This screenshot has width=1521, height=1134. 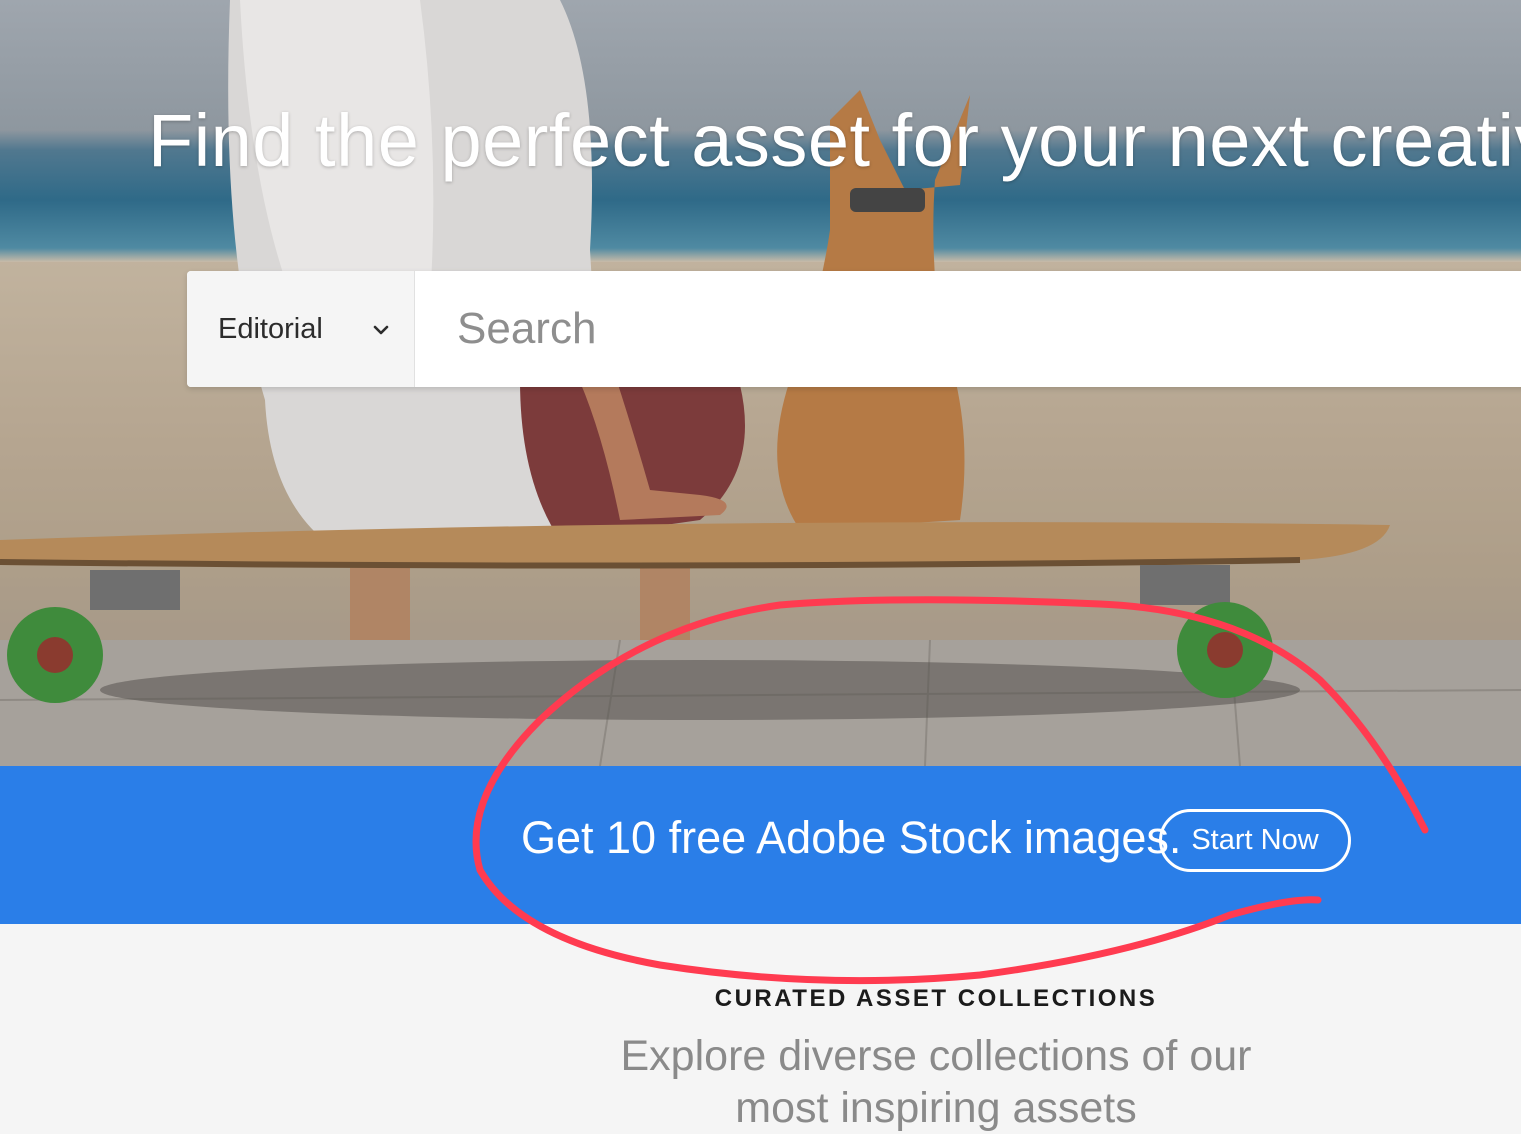 I want to click on search-input, so click(x=968, y=329).